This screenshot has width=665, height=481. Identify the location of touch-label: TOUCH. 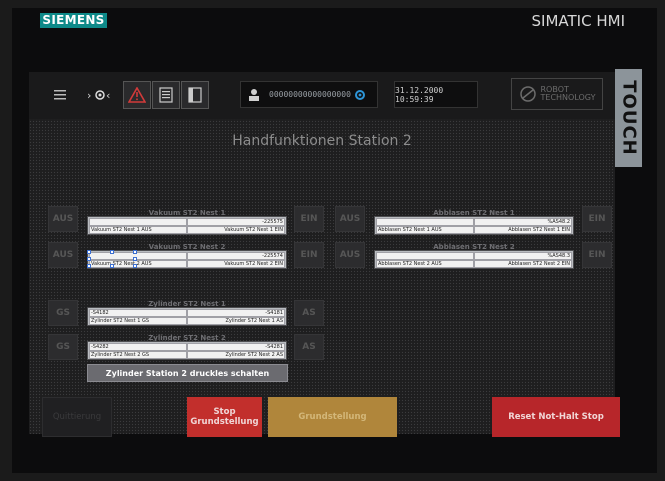
(628, 118).